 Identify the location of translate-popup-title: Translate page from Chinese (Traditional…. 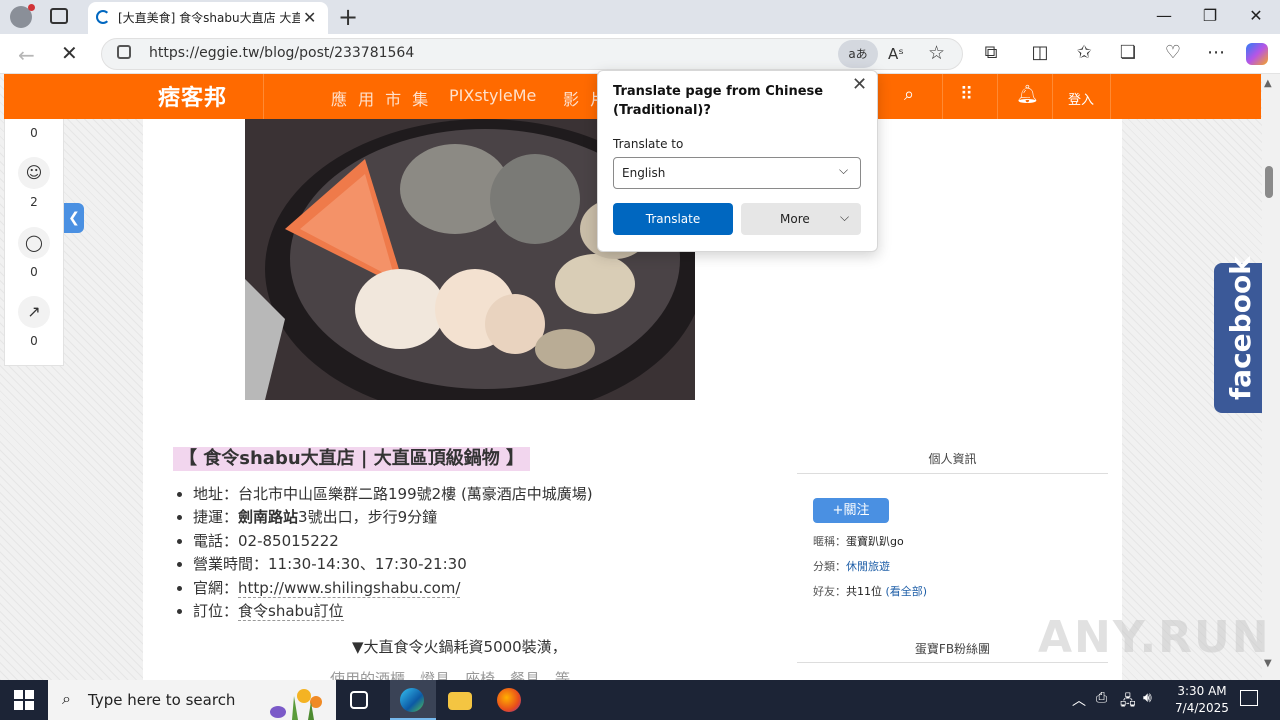
(718, 101).